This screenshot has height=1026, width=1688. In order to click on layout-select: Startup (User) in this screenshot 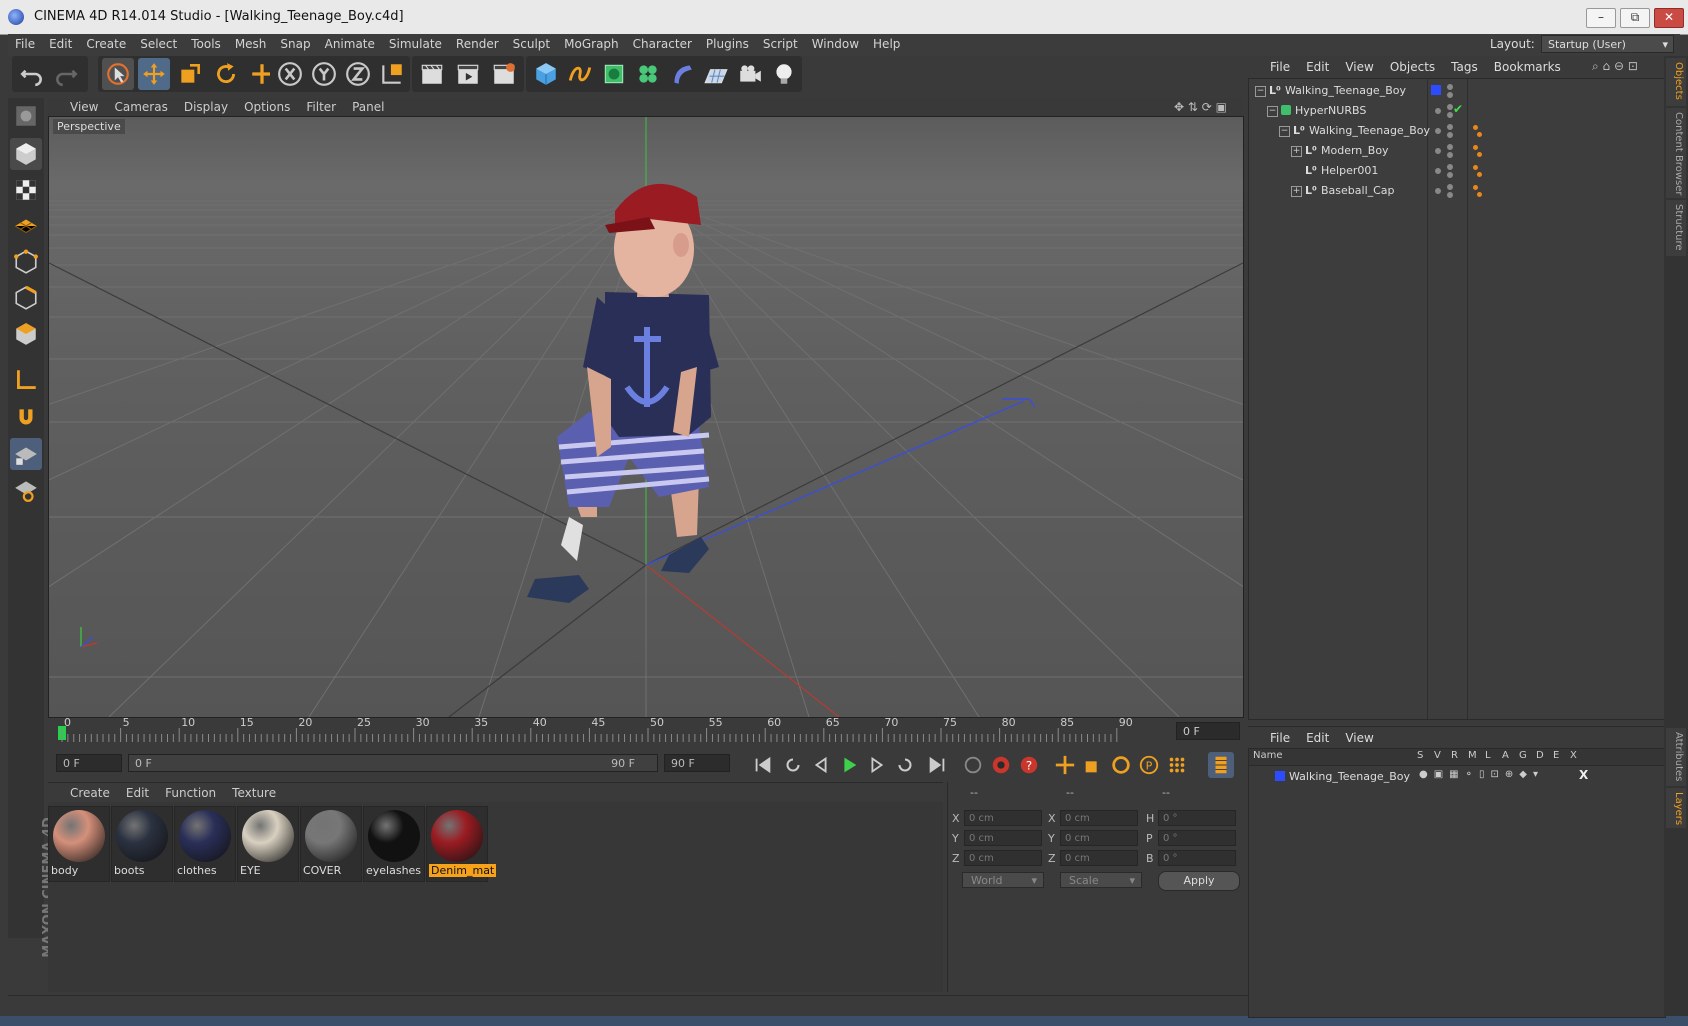, I will do `click(1607, 44)`.